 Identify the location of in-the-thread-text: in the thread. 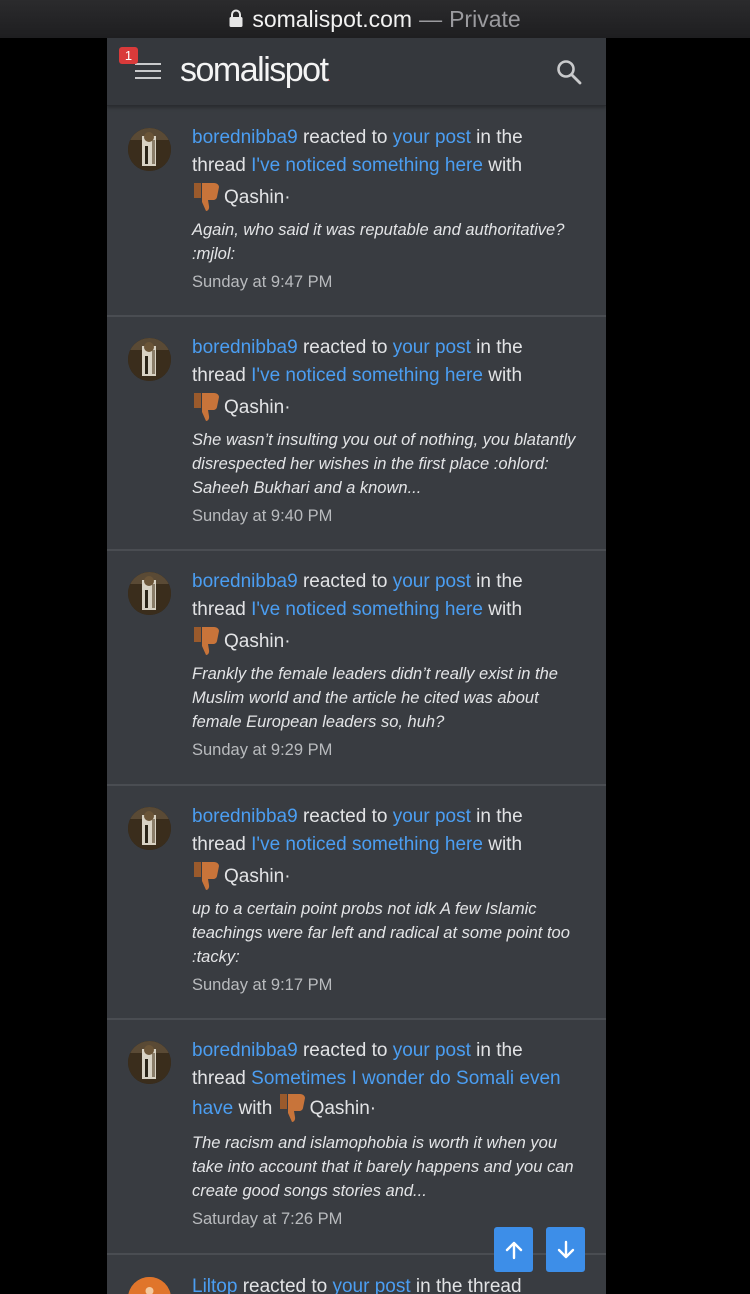
(468, 1285).